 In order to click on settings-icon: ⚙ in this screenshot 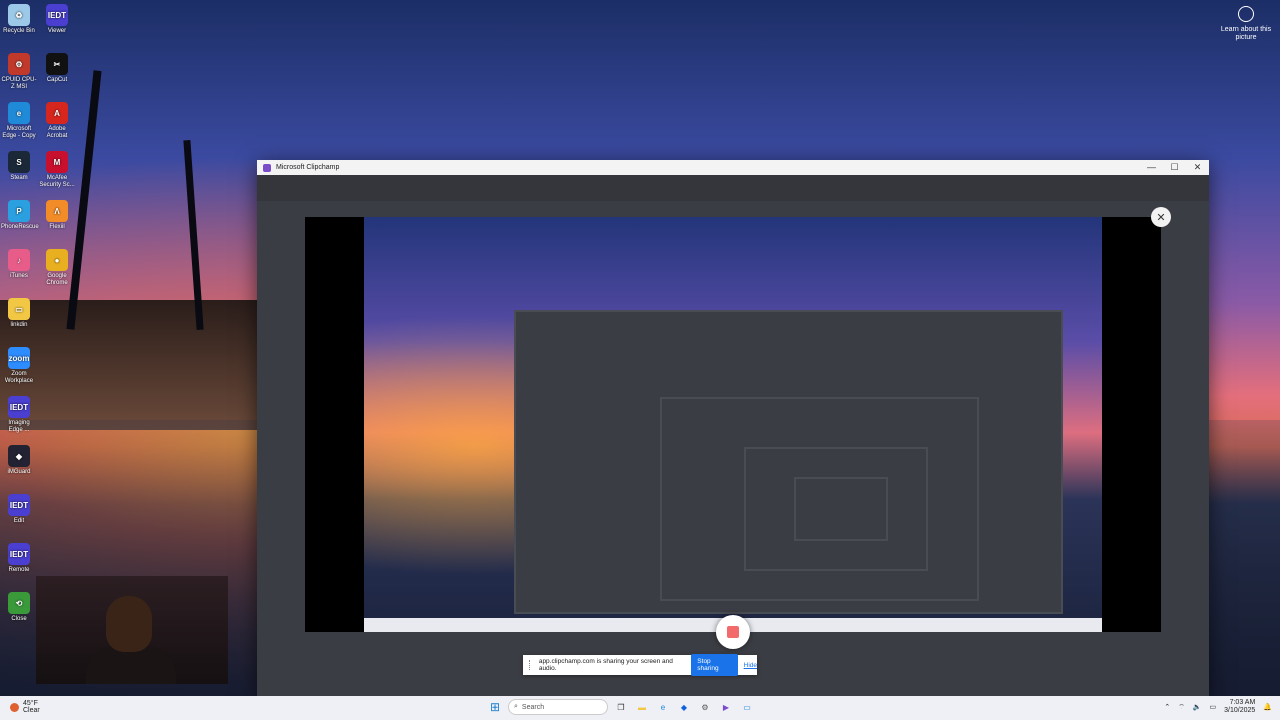, I will do `click(705, 707)`.